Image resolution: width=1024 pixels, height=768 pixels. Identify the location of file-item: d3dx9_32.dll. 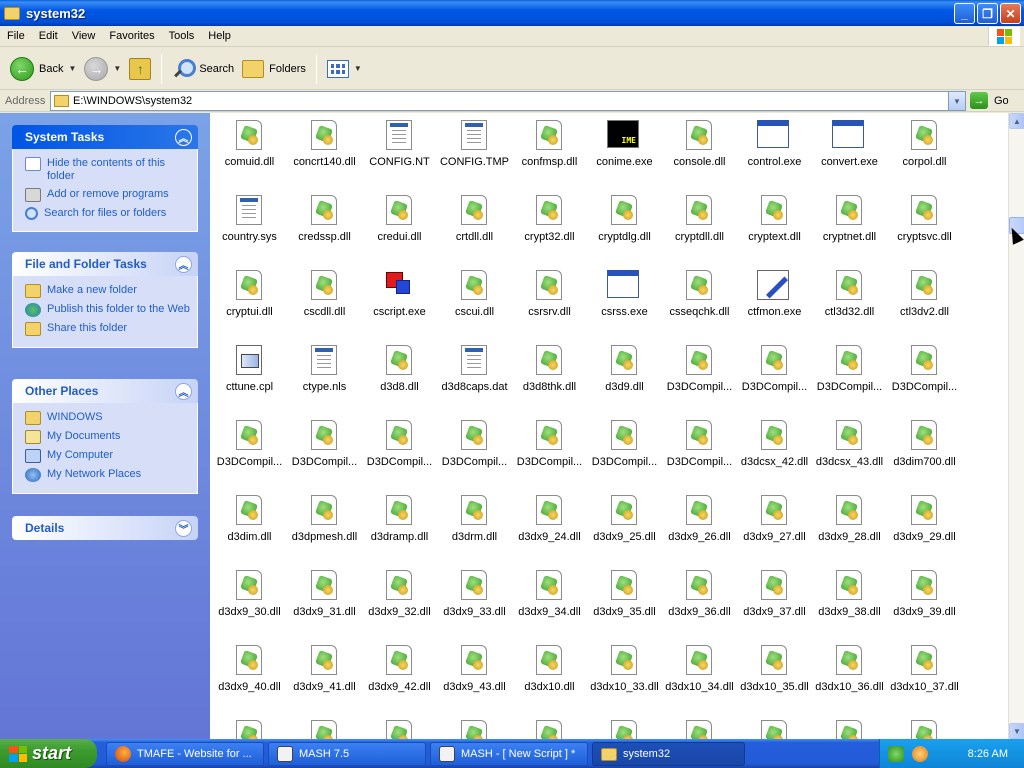
(399, 602).